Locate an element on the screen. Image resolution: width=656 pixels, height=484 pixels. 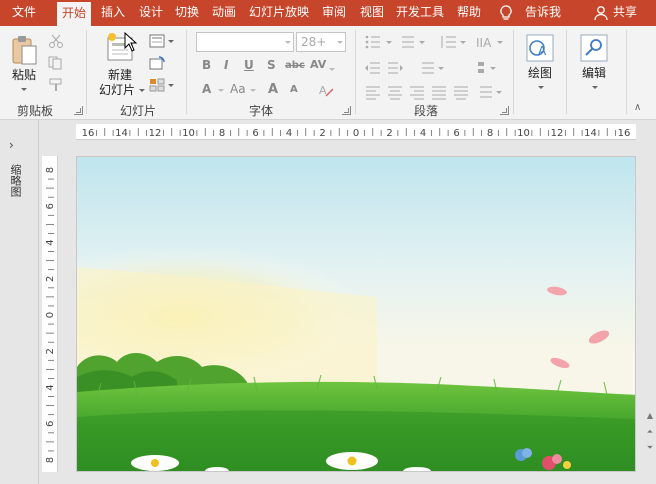
font-size-dropdown-caret is located at coordinates (340, 42).